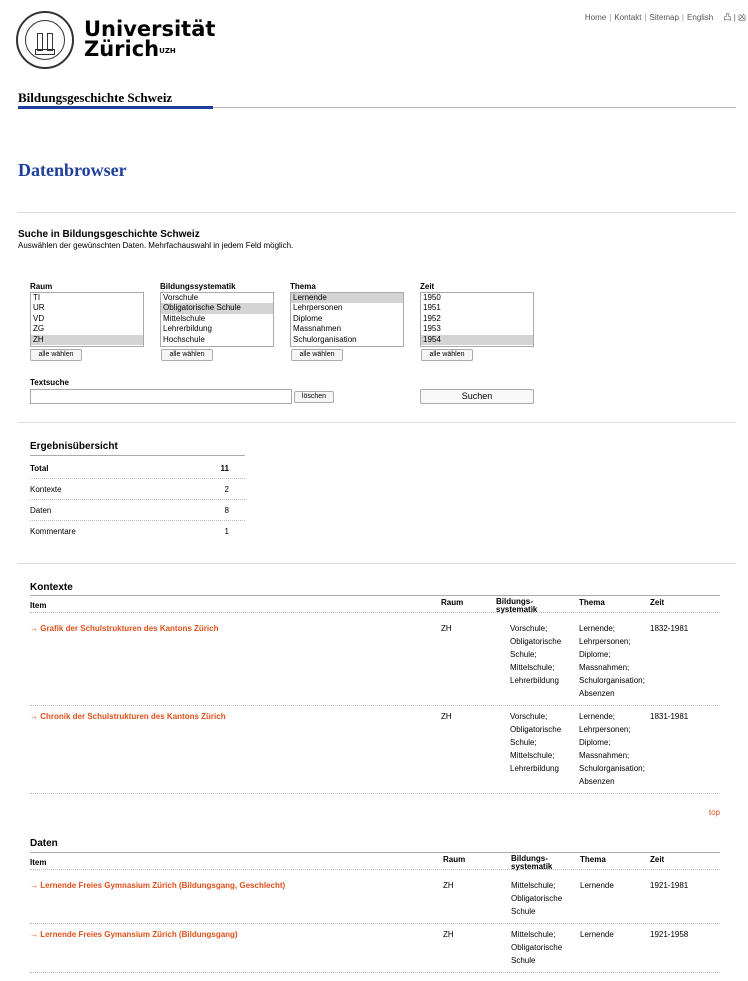 The width and height of the screenshot is (748, 981). What do you see at coordinates (669, 716) in the screenshot?
I see `cell-zeit: 1831-1981` at bounding box center [669, 716].